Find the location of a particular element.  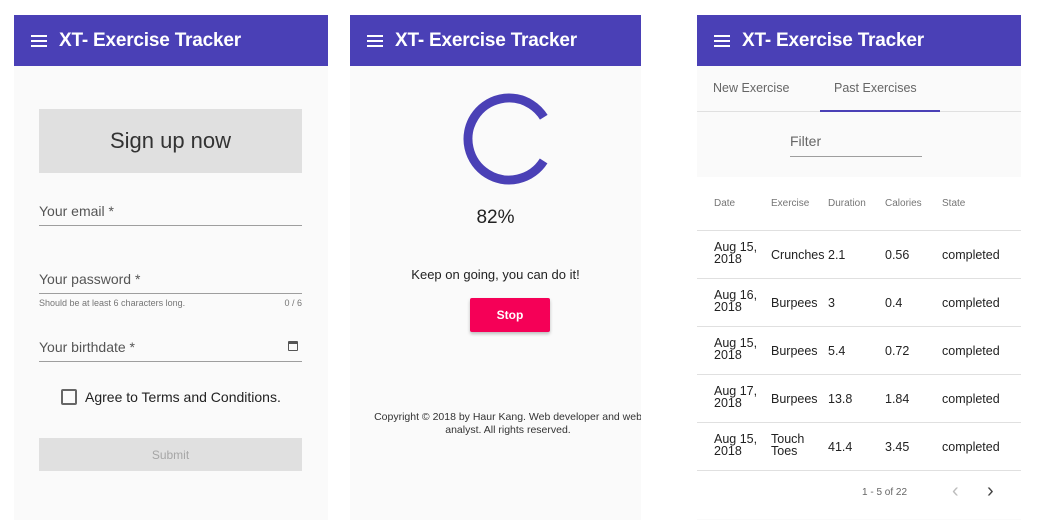

password-hint: Should be at least 6 characters long. is located at coordinates (112, 303).